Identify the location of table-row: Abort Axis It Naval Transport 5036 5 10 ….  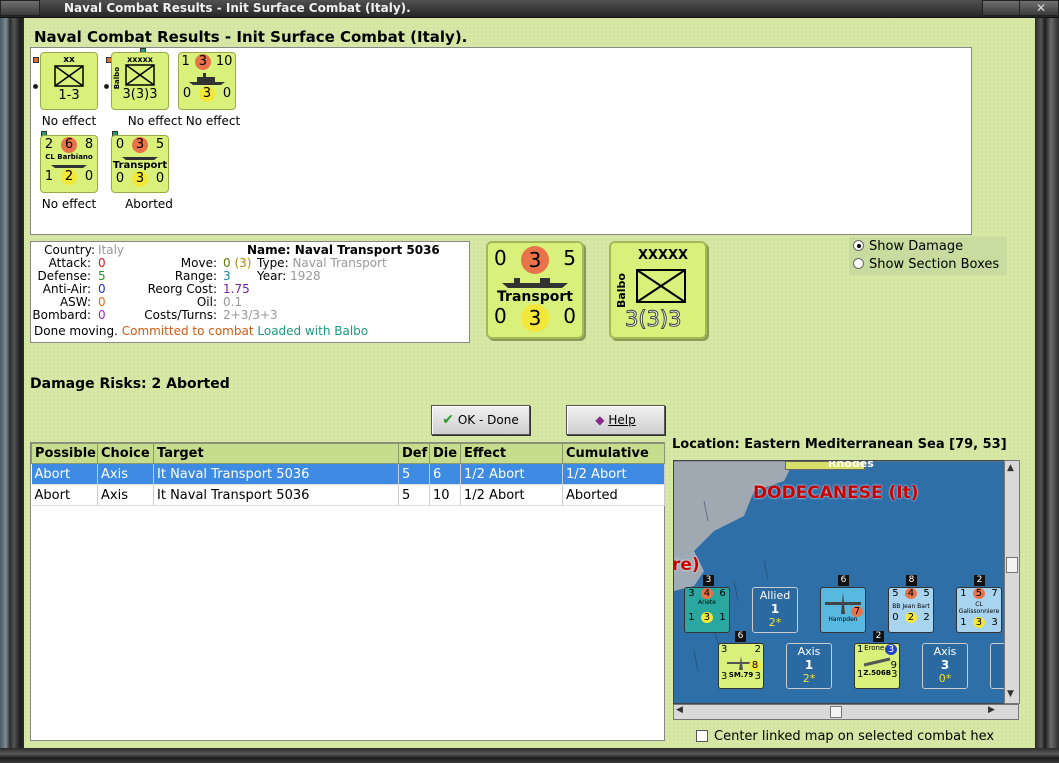
(348, 495).